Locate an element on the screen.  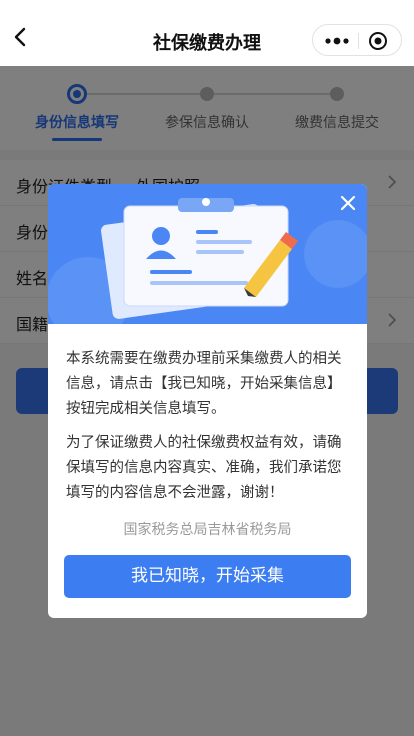
id-card-illustration is located at coordinates (207, 269).